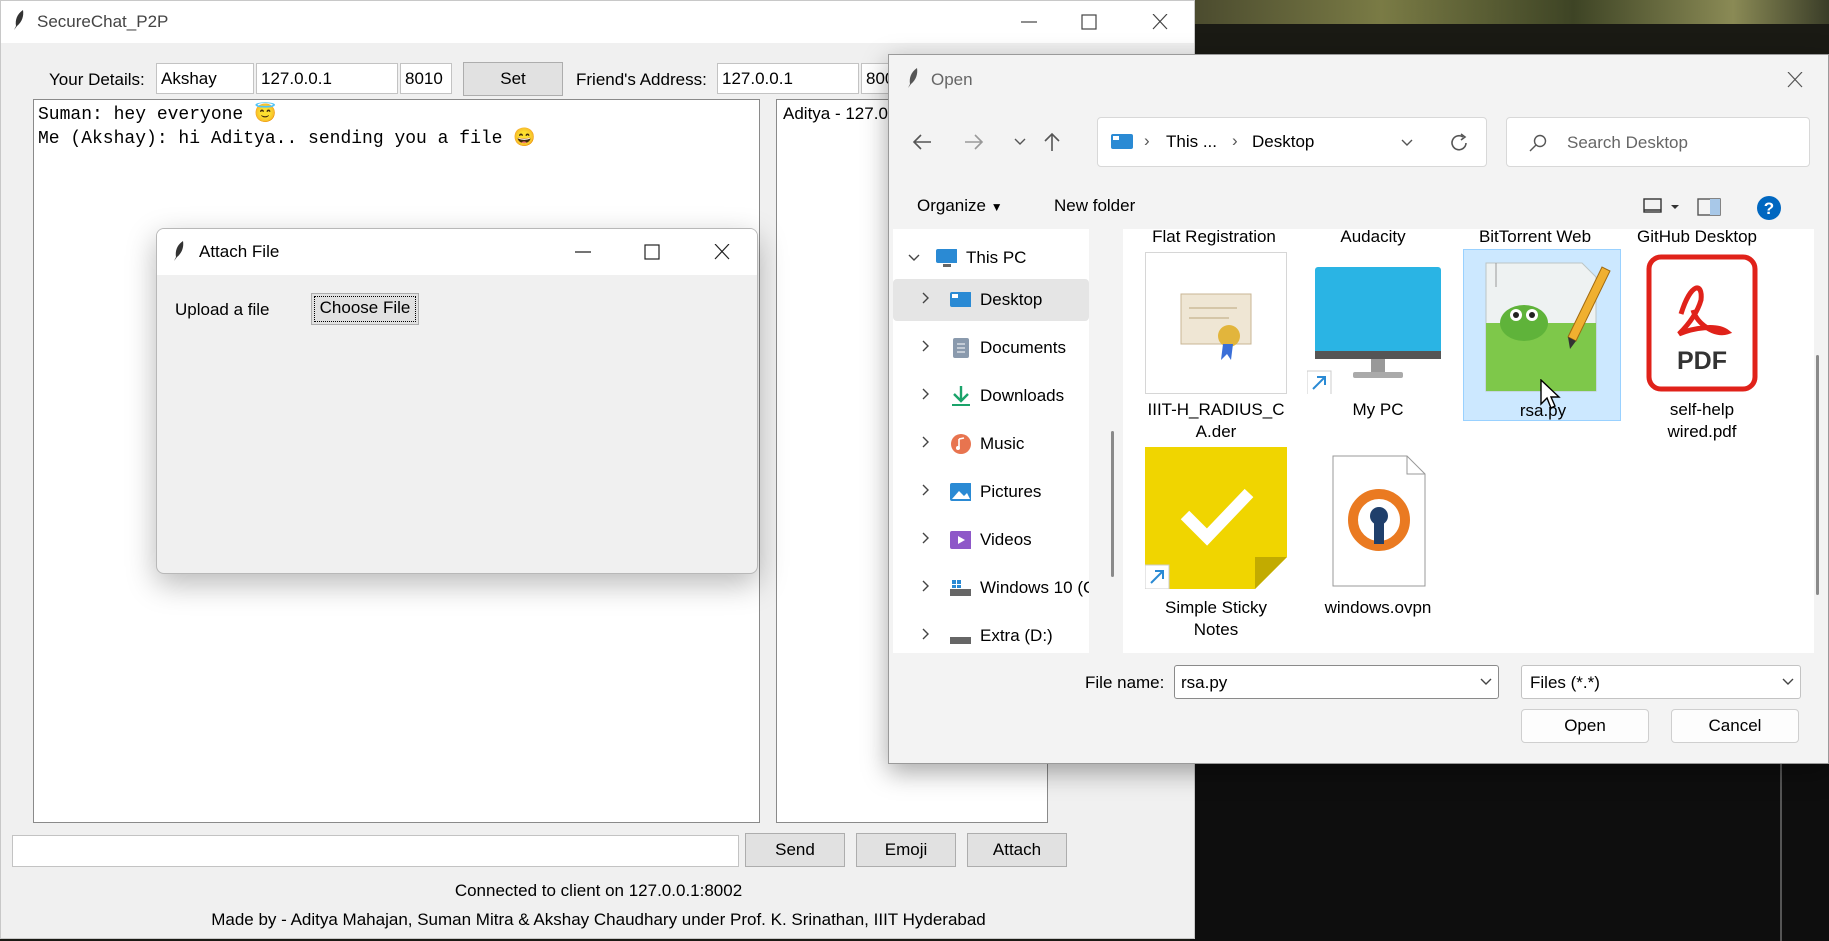  What do you see at coordinates (1094, 206) in the screenshot?
I see `new-folder-button: New folder` at bounding box center [1094, 206].